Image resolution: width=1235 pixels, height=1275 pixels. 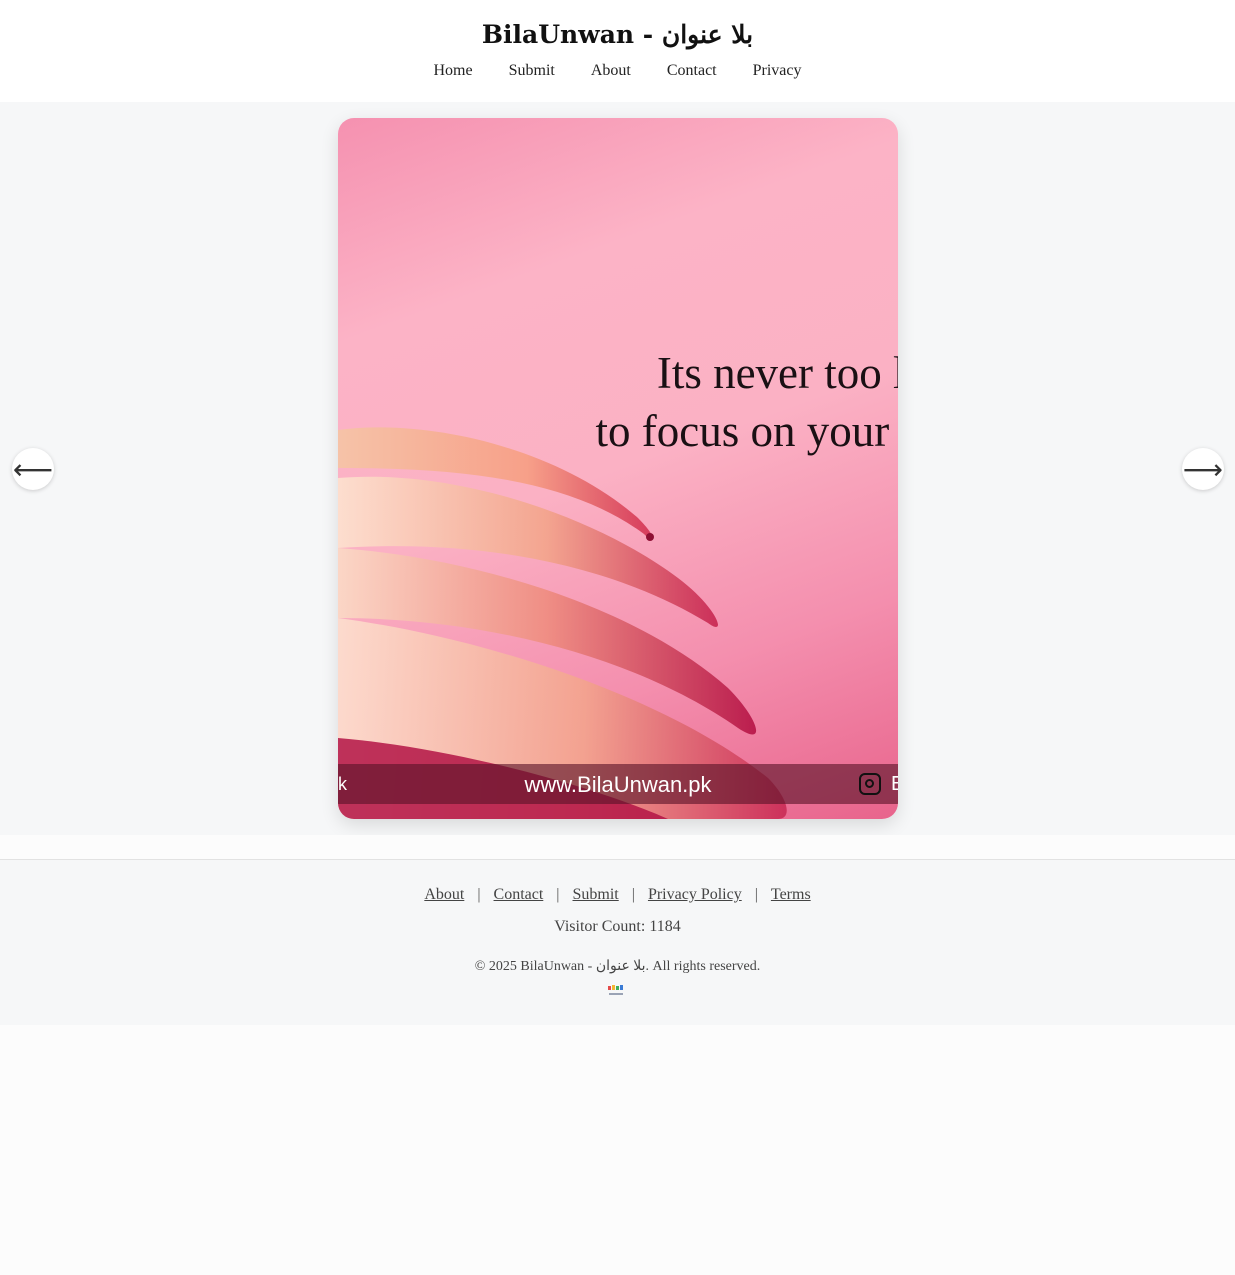 What do you see at coordinates (894, 784) in the screenshot?
I see `band-right-text: E` at bounding box center [894, 784].